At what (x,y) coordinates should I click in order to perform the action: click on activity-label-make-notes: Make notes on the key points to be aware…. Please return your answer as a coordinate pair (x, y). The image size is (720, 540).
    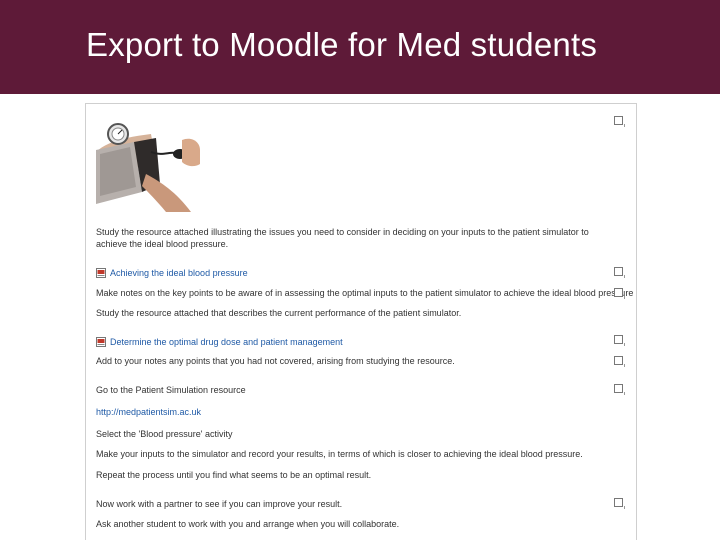
    Looking at the image, I should click on (365, 293).